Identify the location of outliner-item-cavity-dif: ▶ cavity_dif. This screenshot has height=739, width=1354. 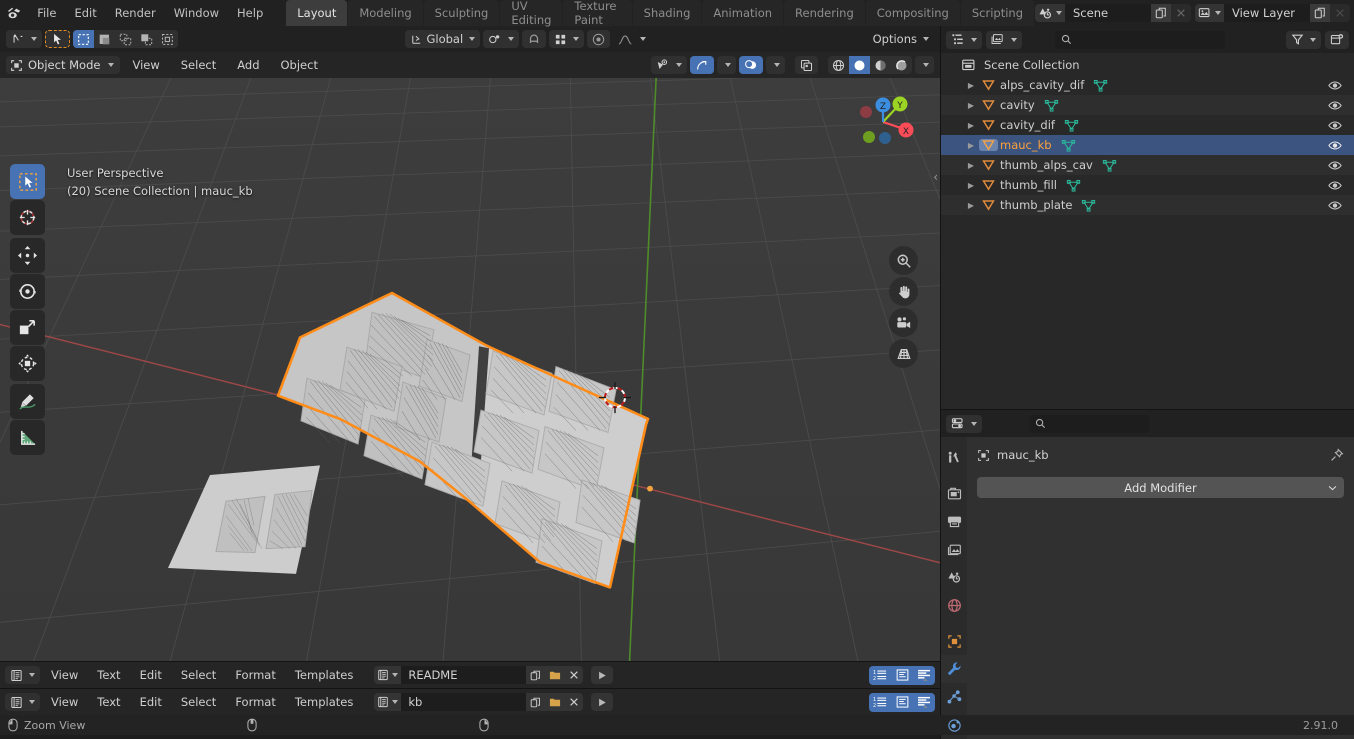
(1147, 125).